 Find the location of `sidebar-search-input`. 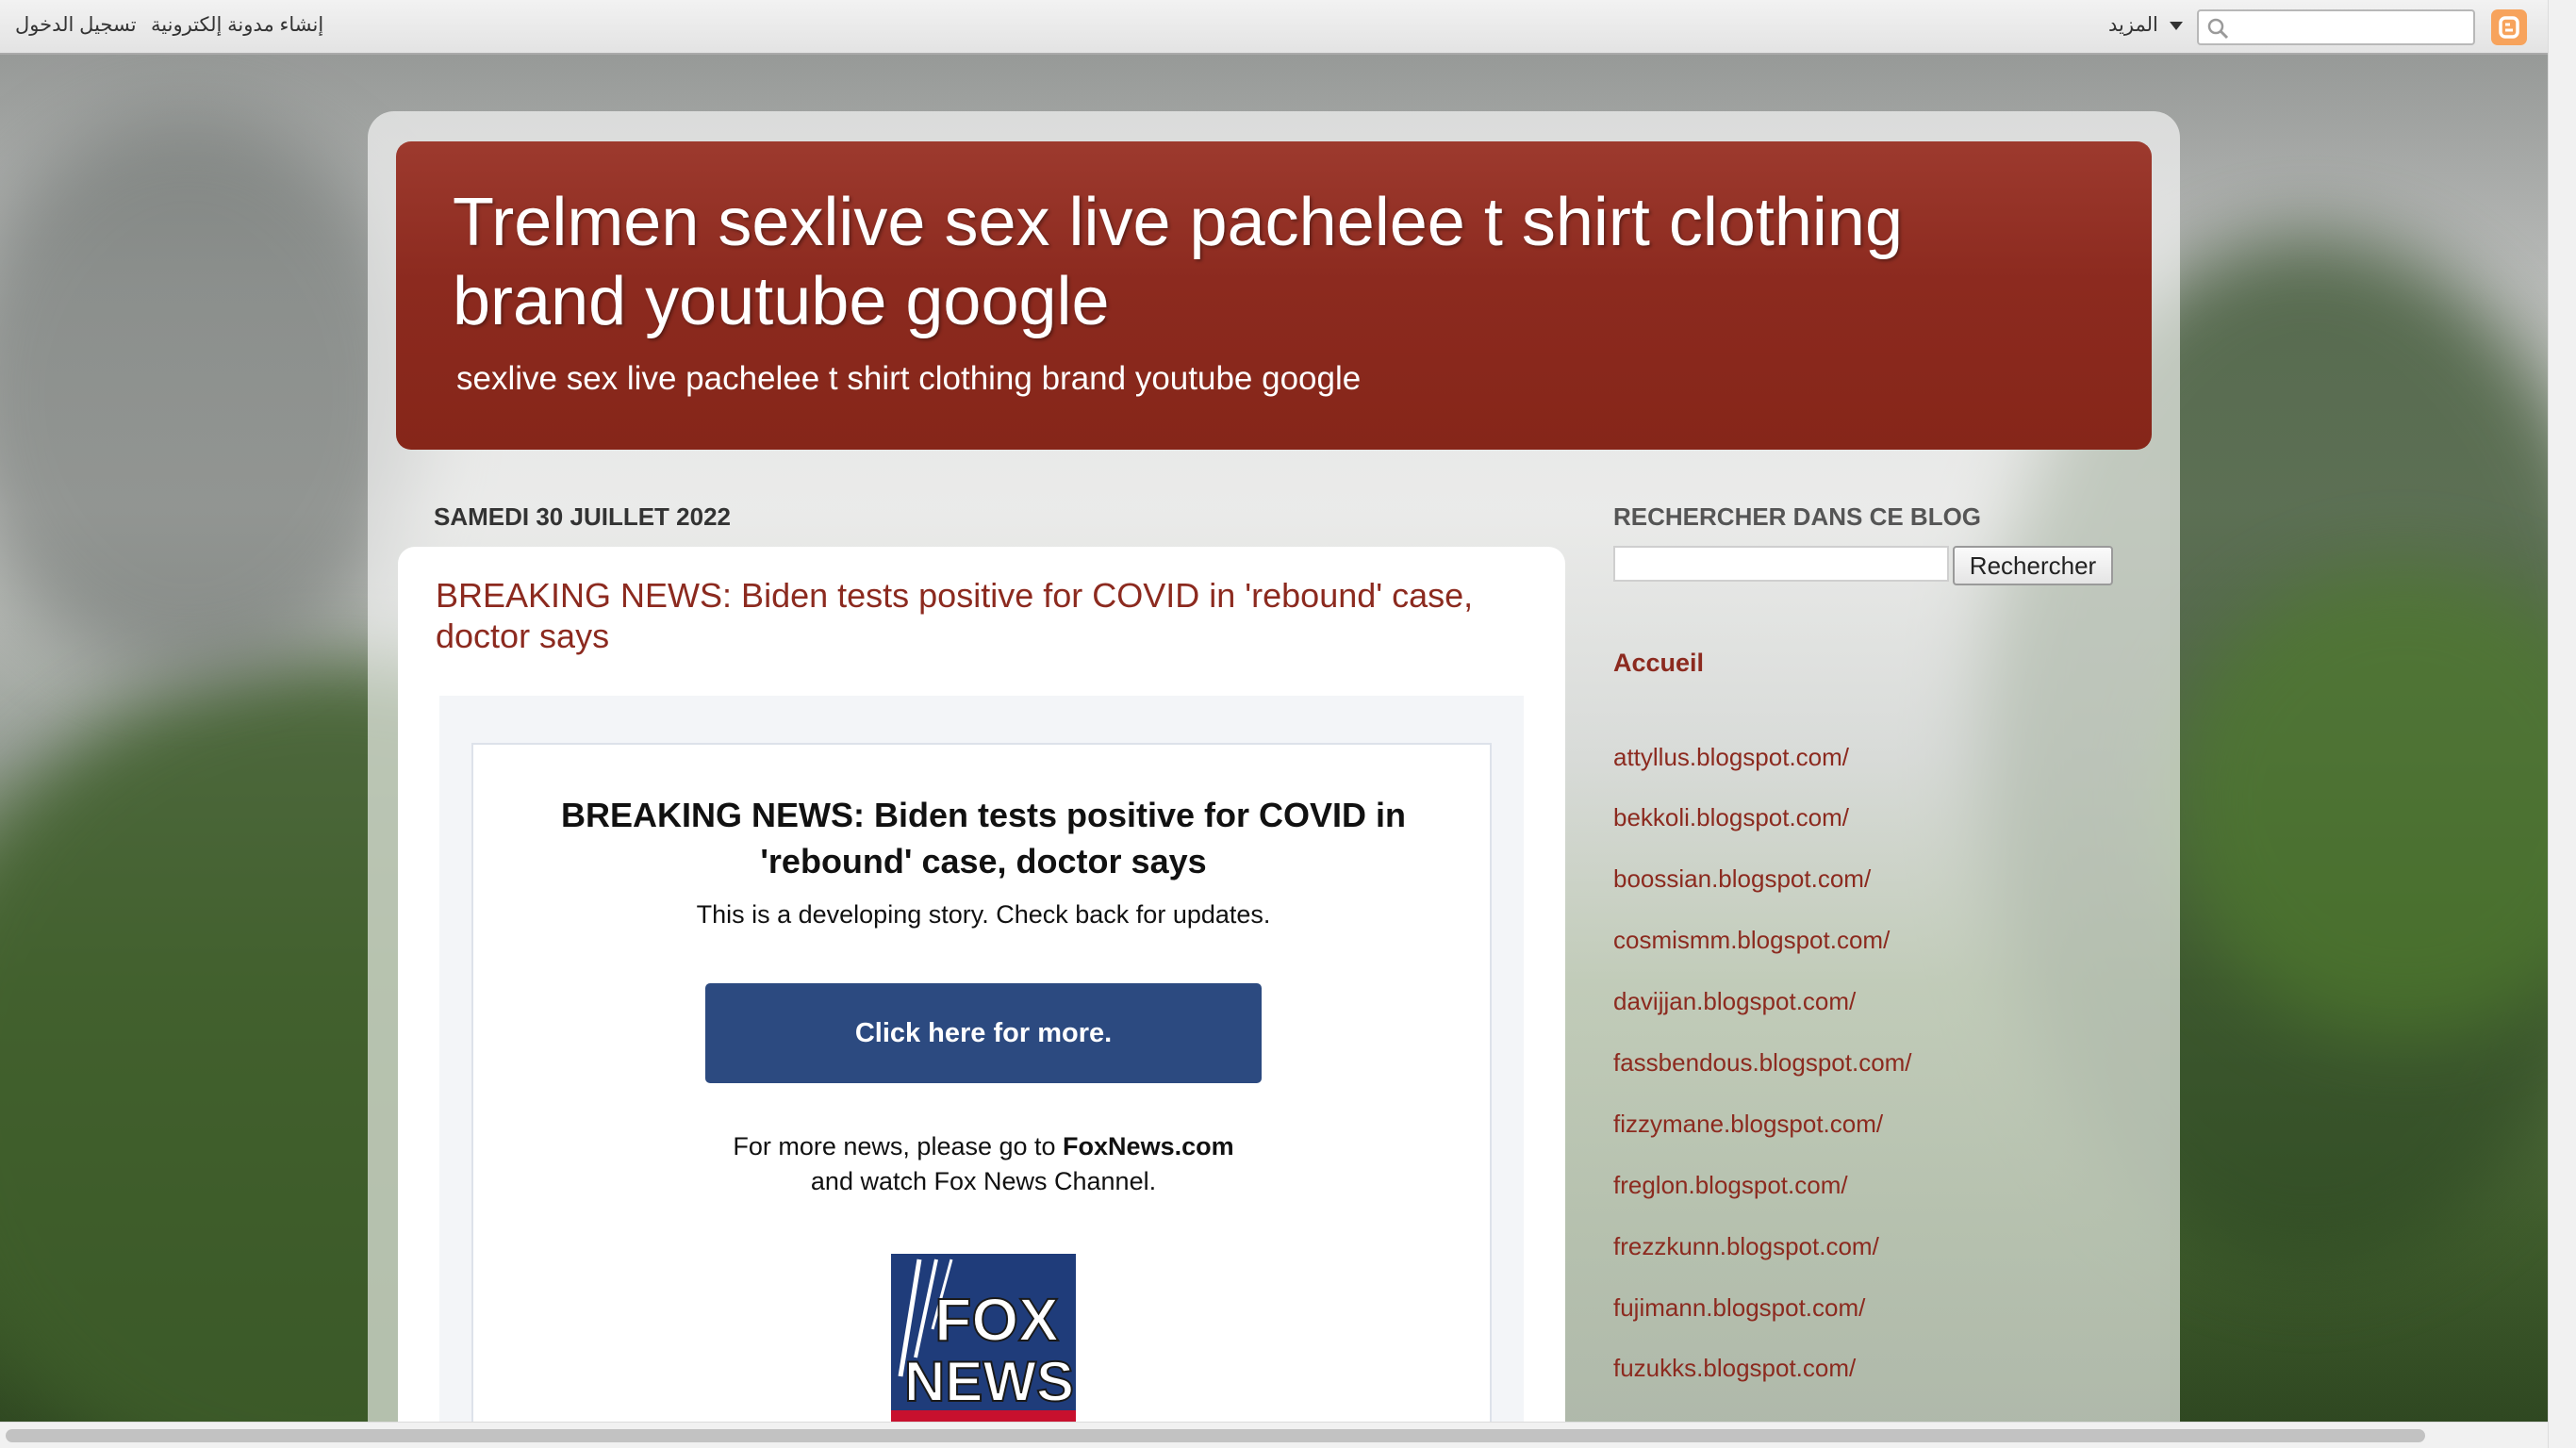

sidebar-search-input is located at coordinates (1781, 564).